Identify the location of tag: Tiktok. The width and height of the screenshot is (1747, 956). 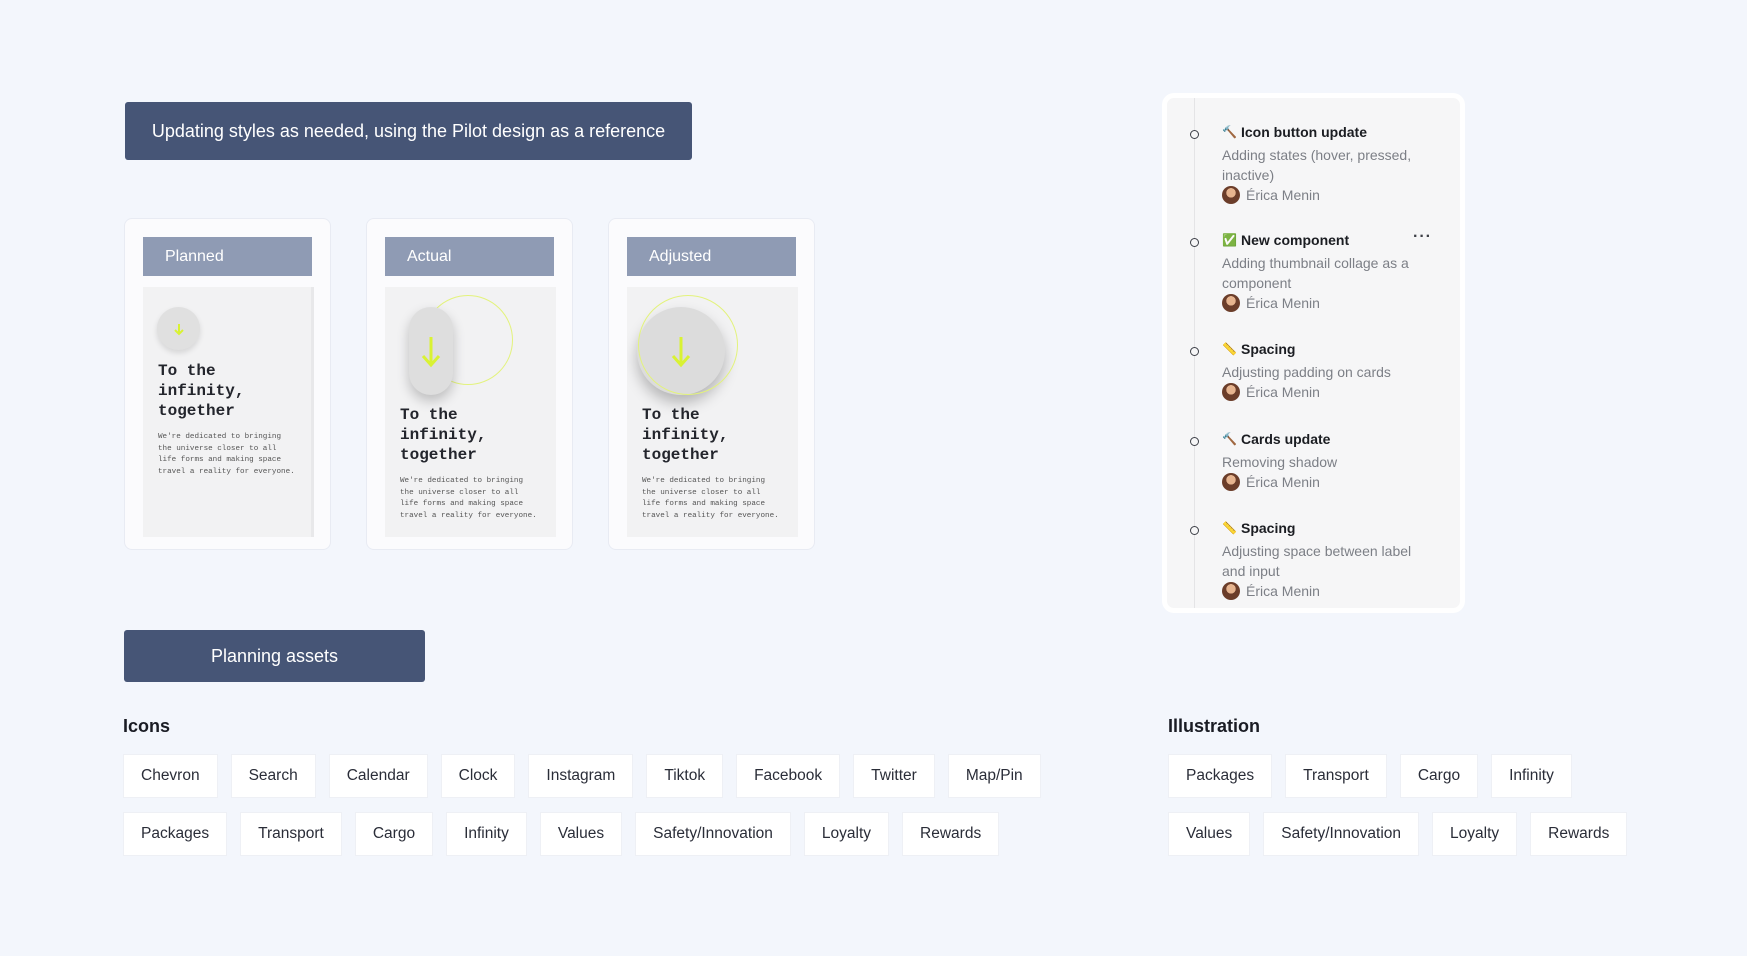
(685, 776).